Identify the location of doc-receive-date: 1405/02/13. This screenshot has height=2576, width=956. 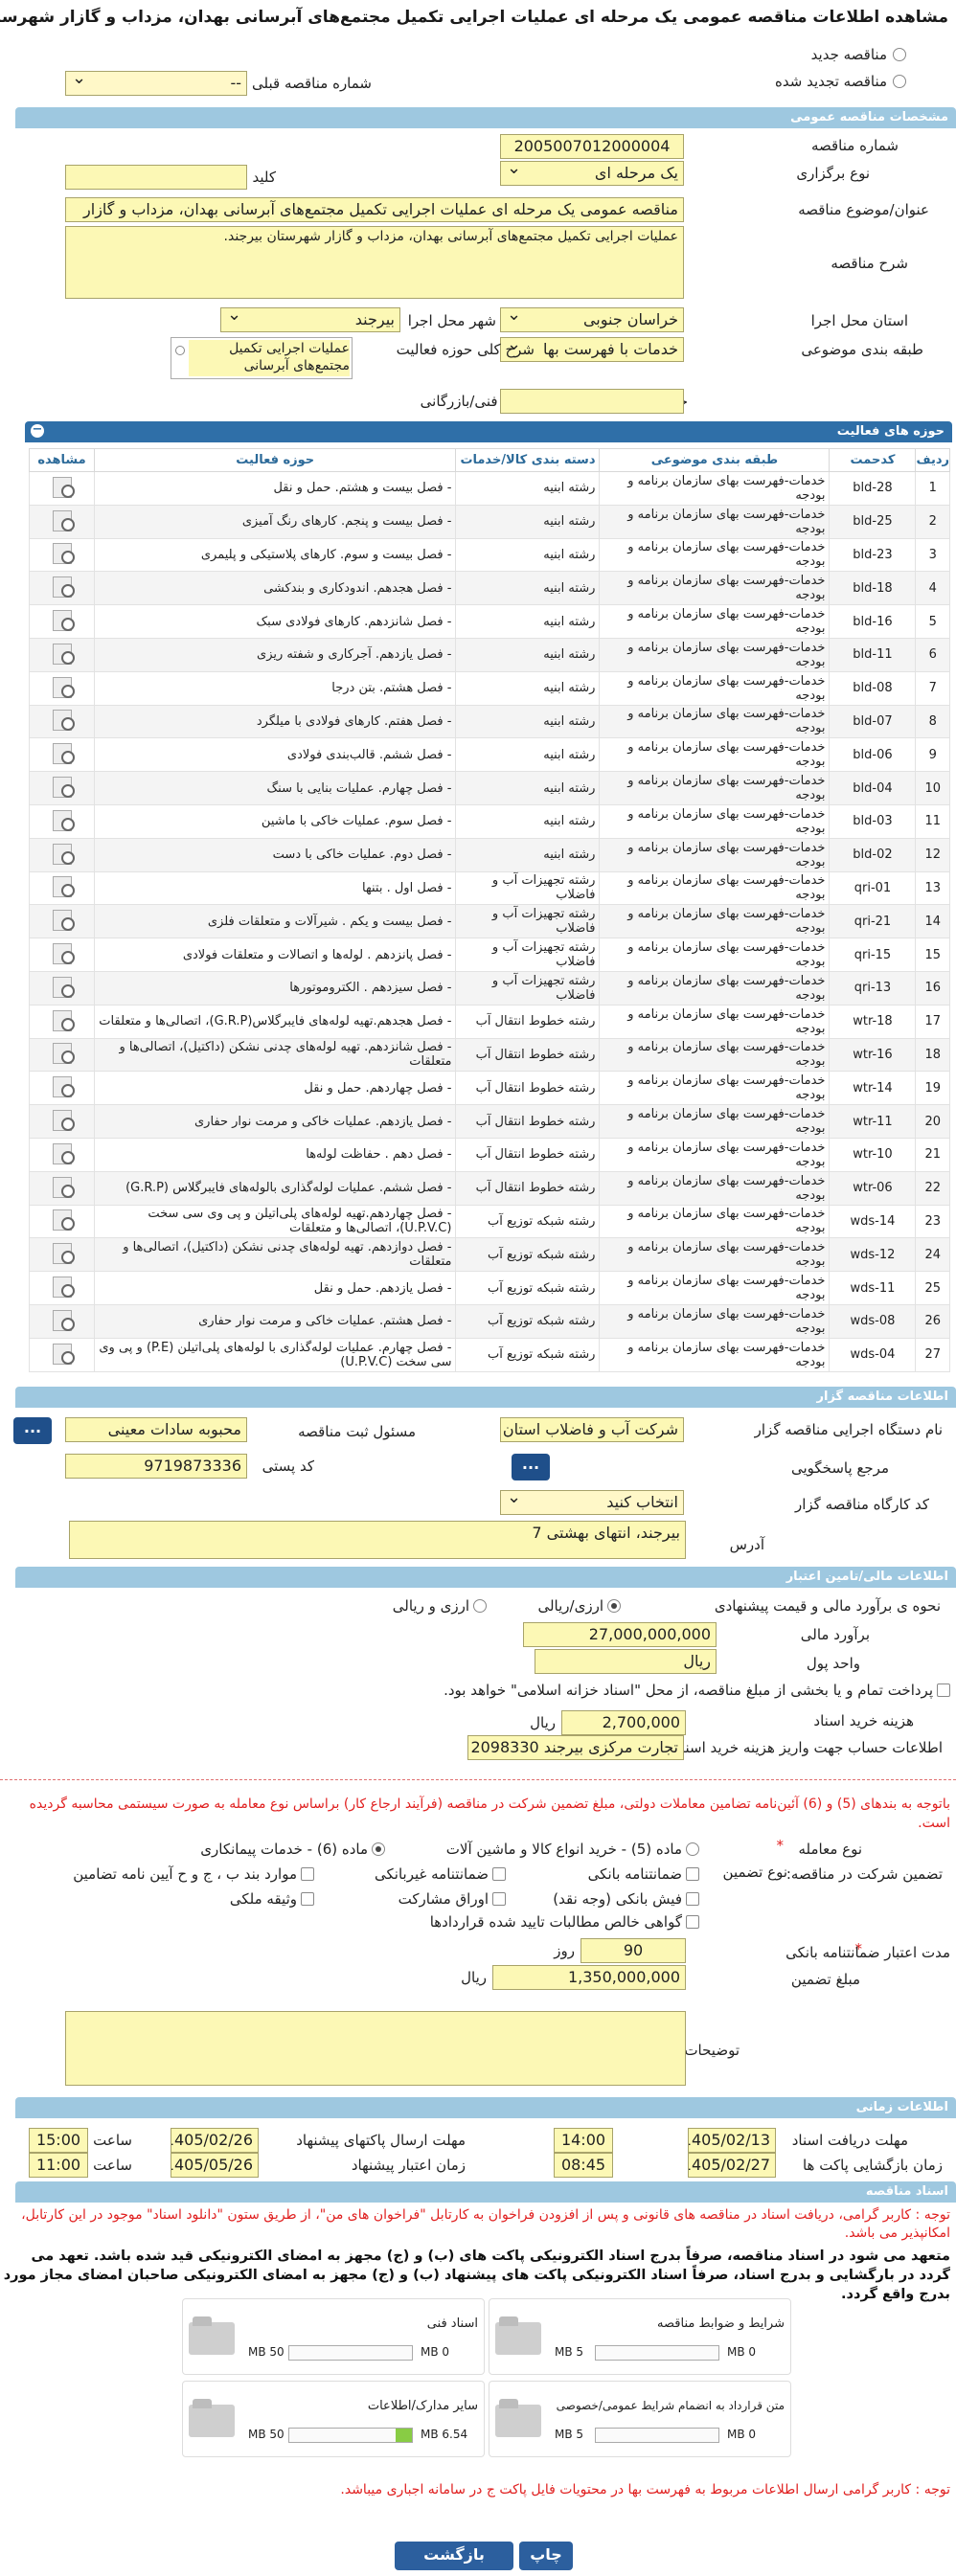
(732, 2140).